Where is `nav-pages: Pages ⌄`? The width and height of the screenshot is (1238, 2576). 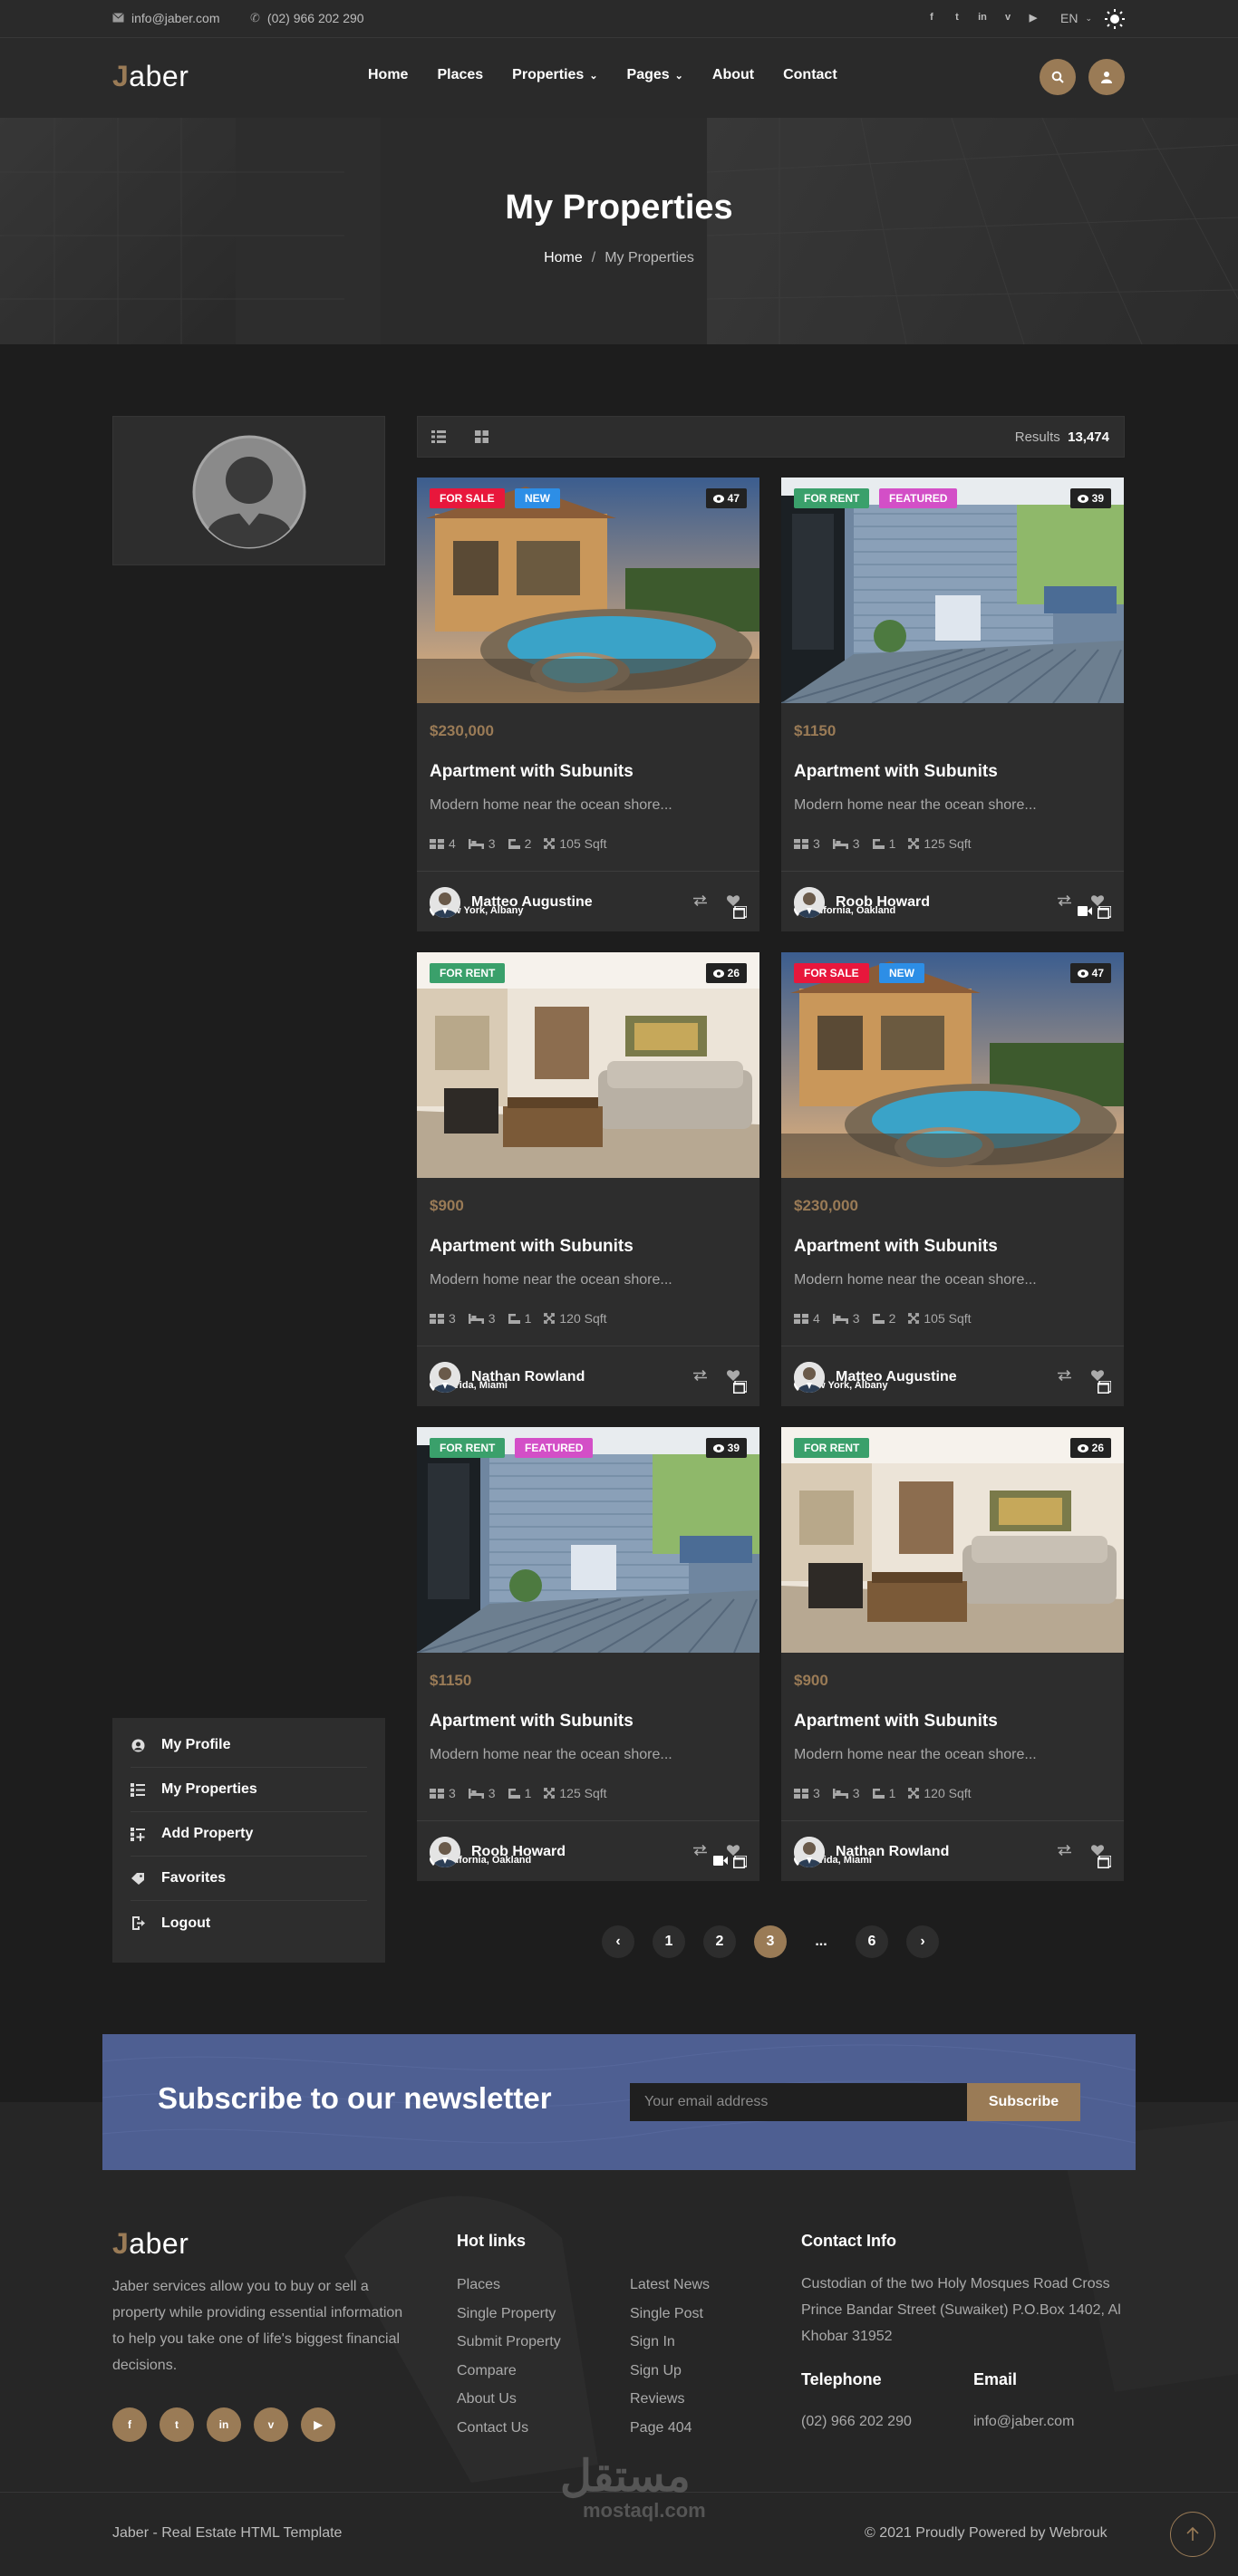
nav-pages: Pages ⌄ is located at coordinates (655, 75).